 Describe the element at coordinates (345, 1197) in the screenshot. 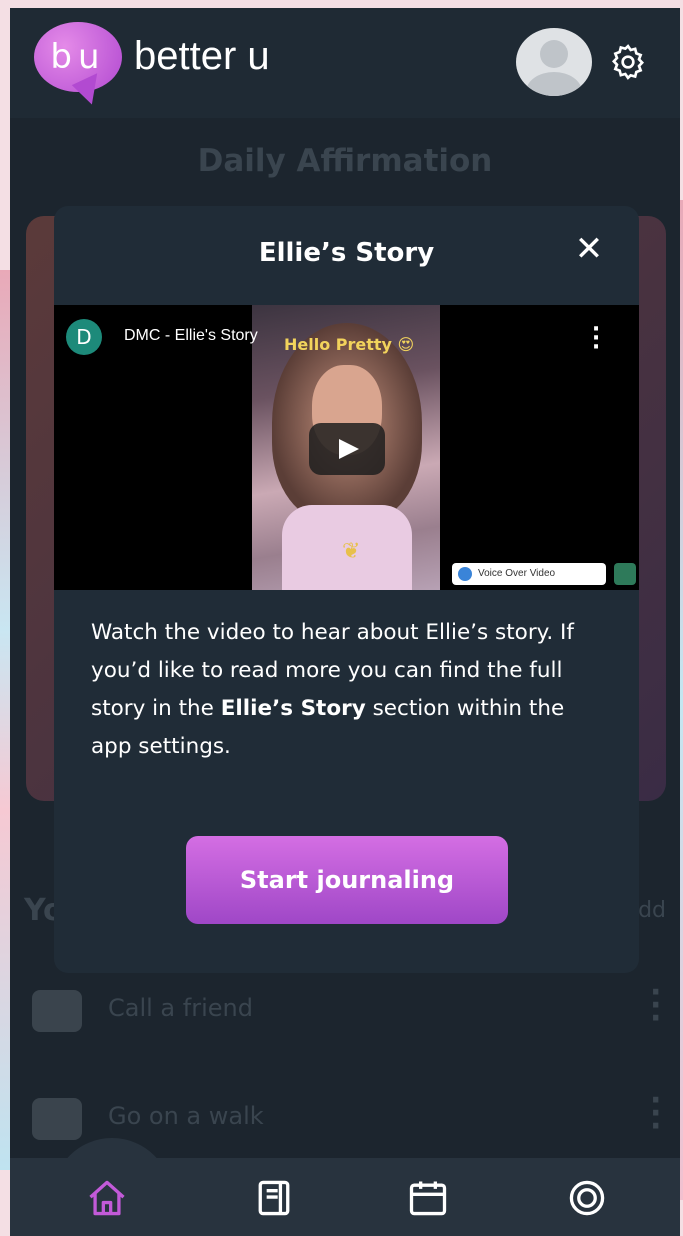

I see `bottom-nav` at that location.